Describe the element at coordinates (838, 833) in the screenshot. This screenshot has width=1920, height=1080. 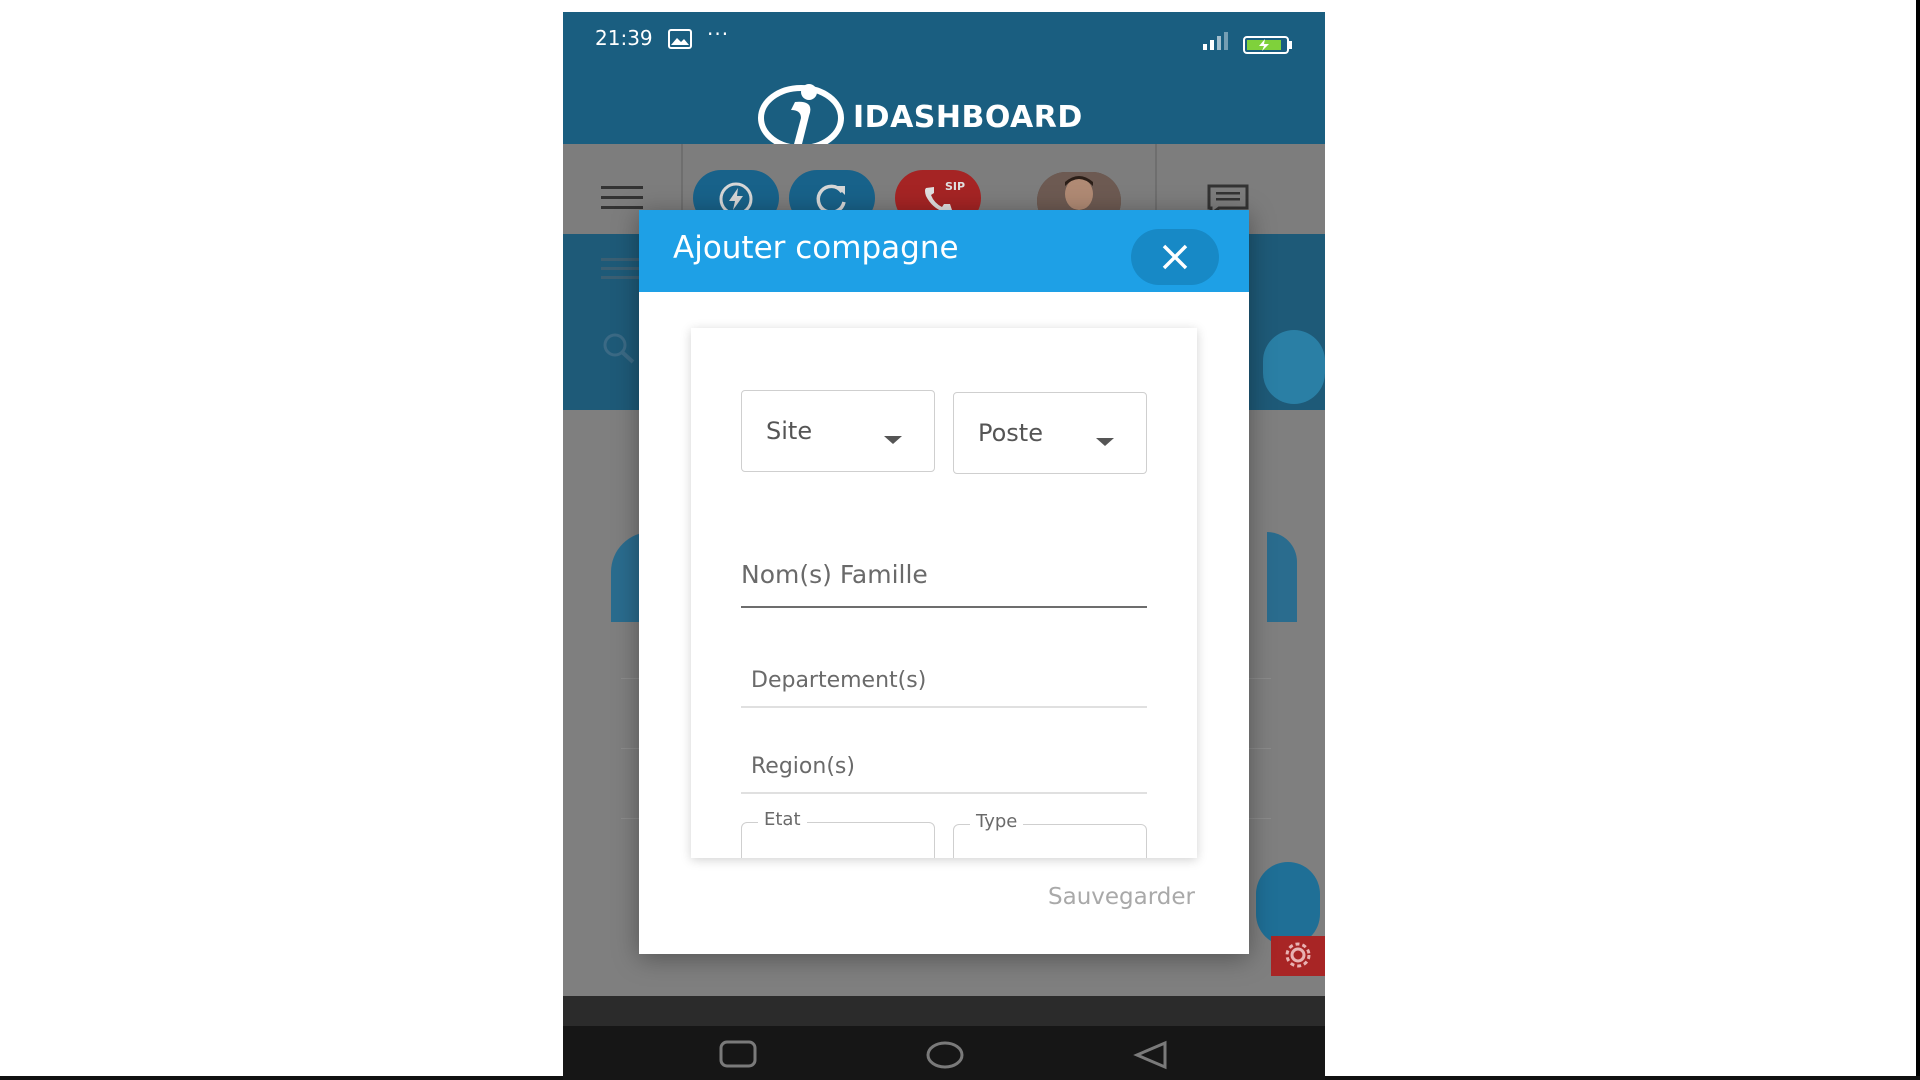
I see `etat-select: Etat` at that location.